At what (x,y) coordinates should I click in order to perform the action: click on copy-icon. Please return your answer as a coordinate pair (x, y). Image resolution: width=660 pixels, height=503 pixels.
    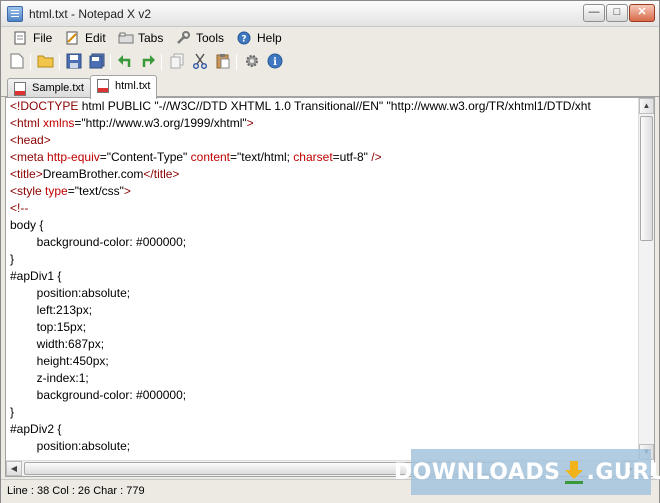
    Looking at the image, I should click on (177, 62).